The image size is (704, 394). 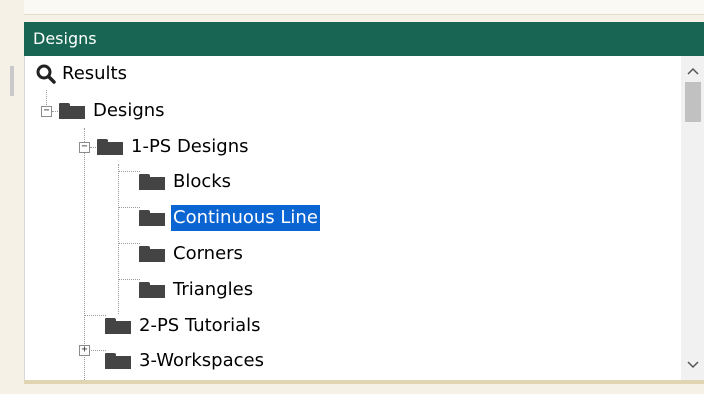 What do you see at coordinates (693, 102) in the screenshot?
I see `scrollbar-thumb` at bounding box center [693, 102].